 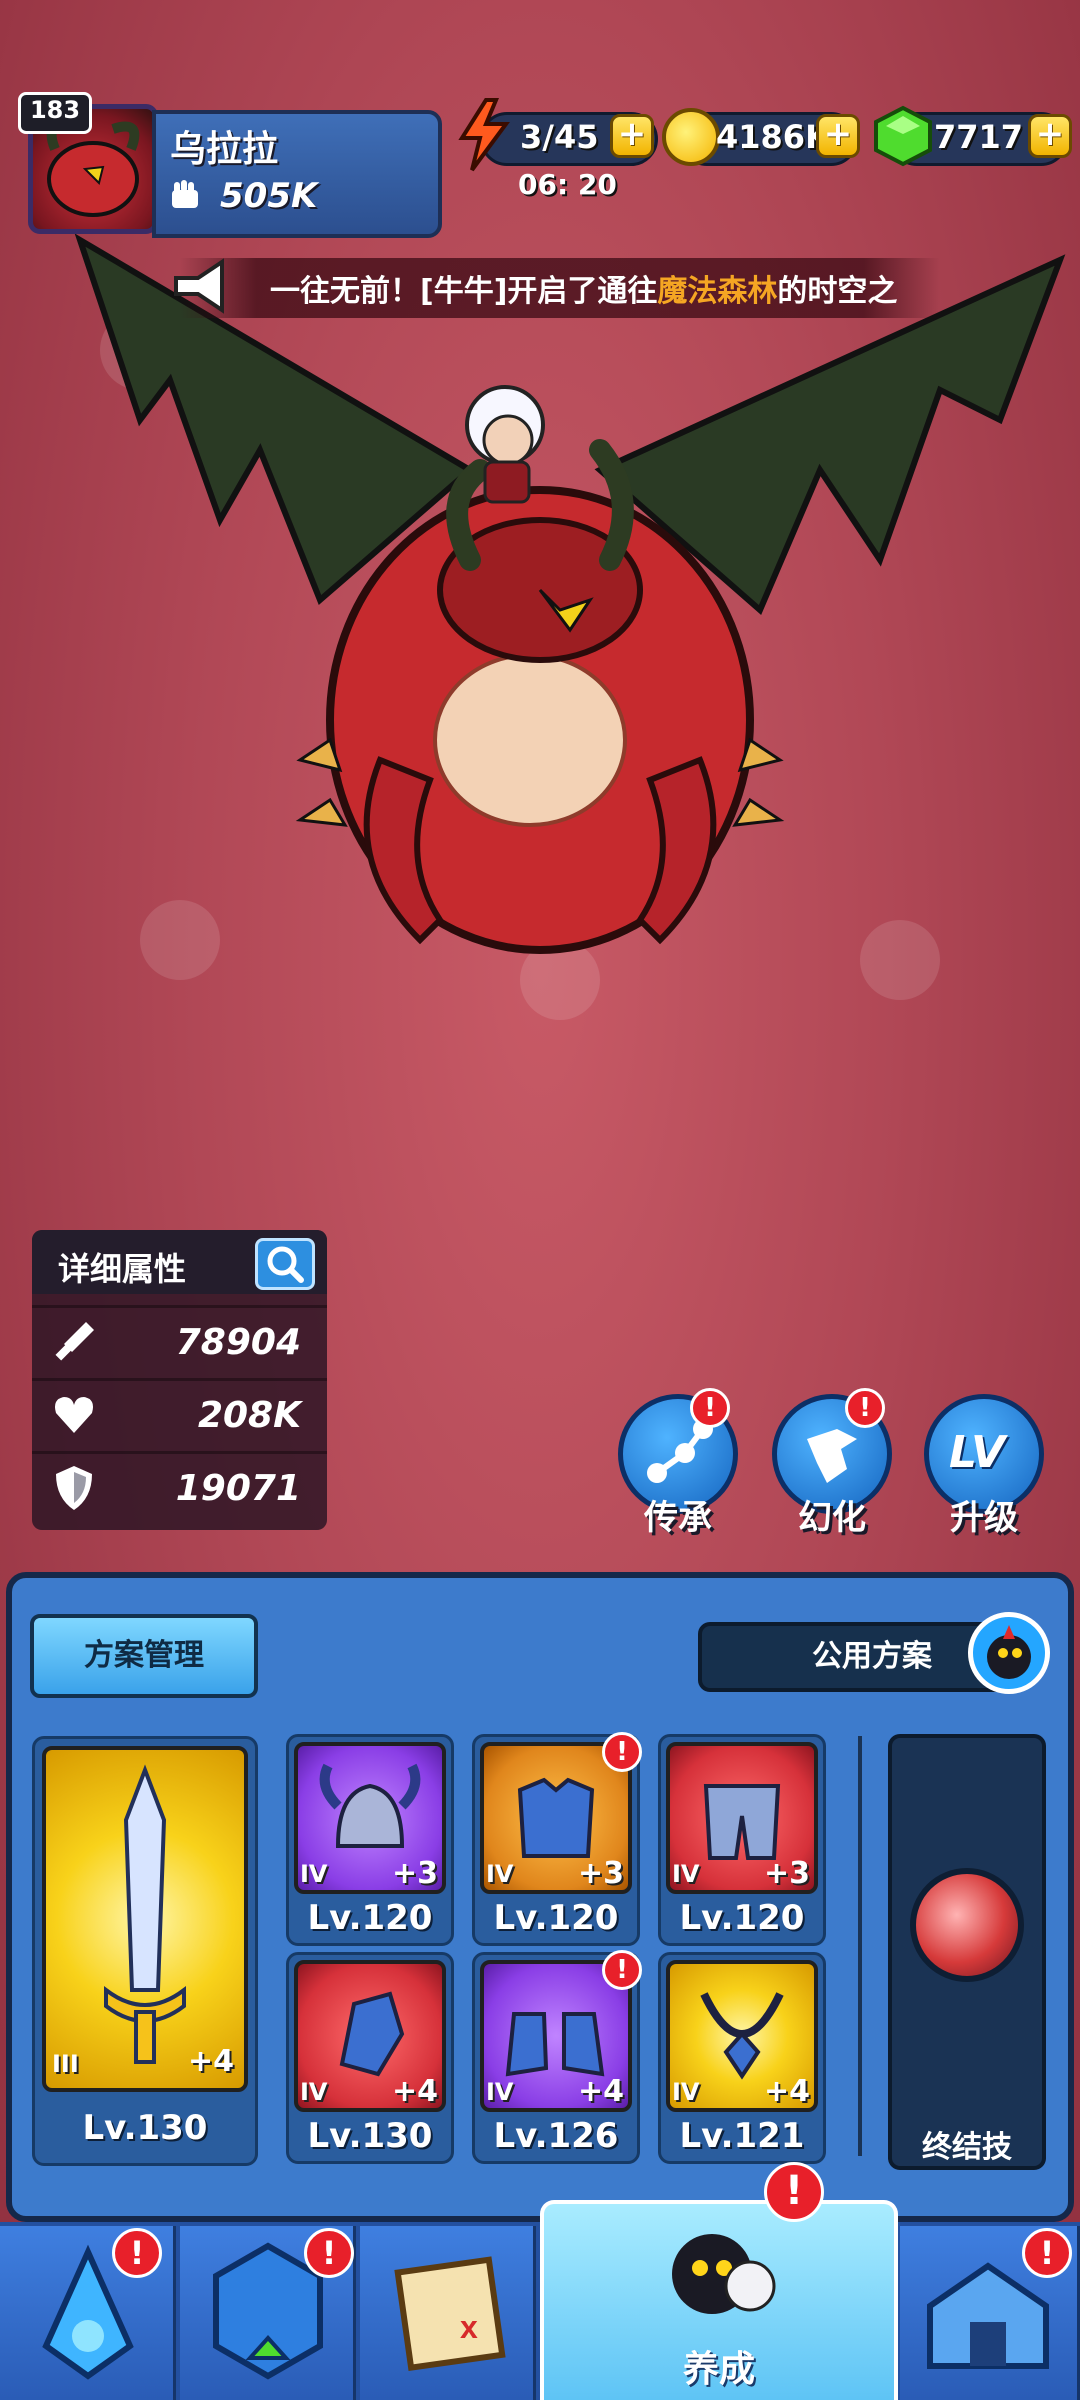 I want to click on weapon-plus: +4, so click(x=211, y=2061).